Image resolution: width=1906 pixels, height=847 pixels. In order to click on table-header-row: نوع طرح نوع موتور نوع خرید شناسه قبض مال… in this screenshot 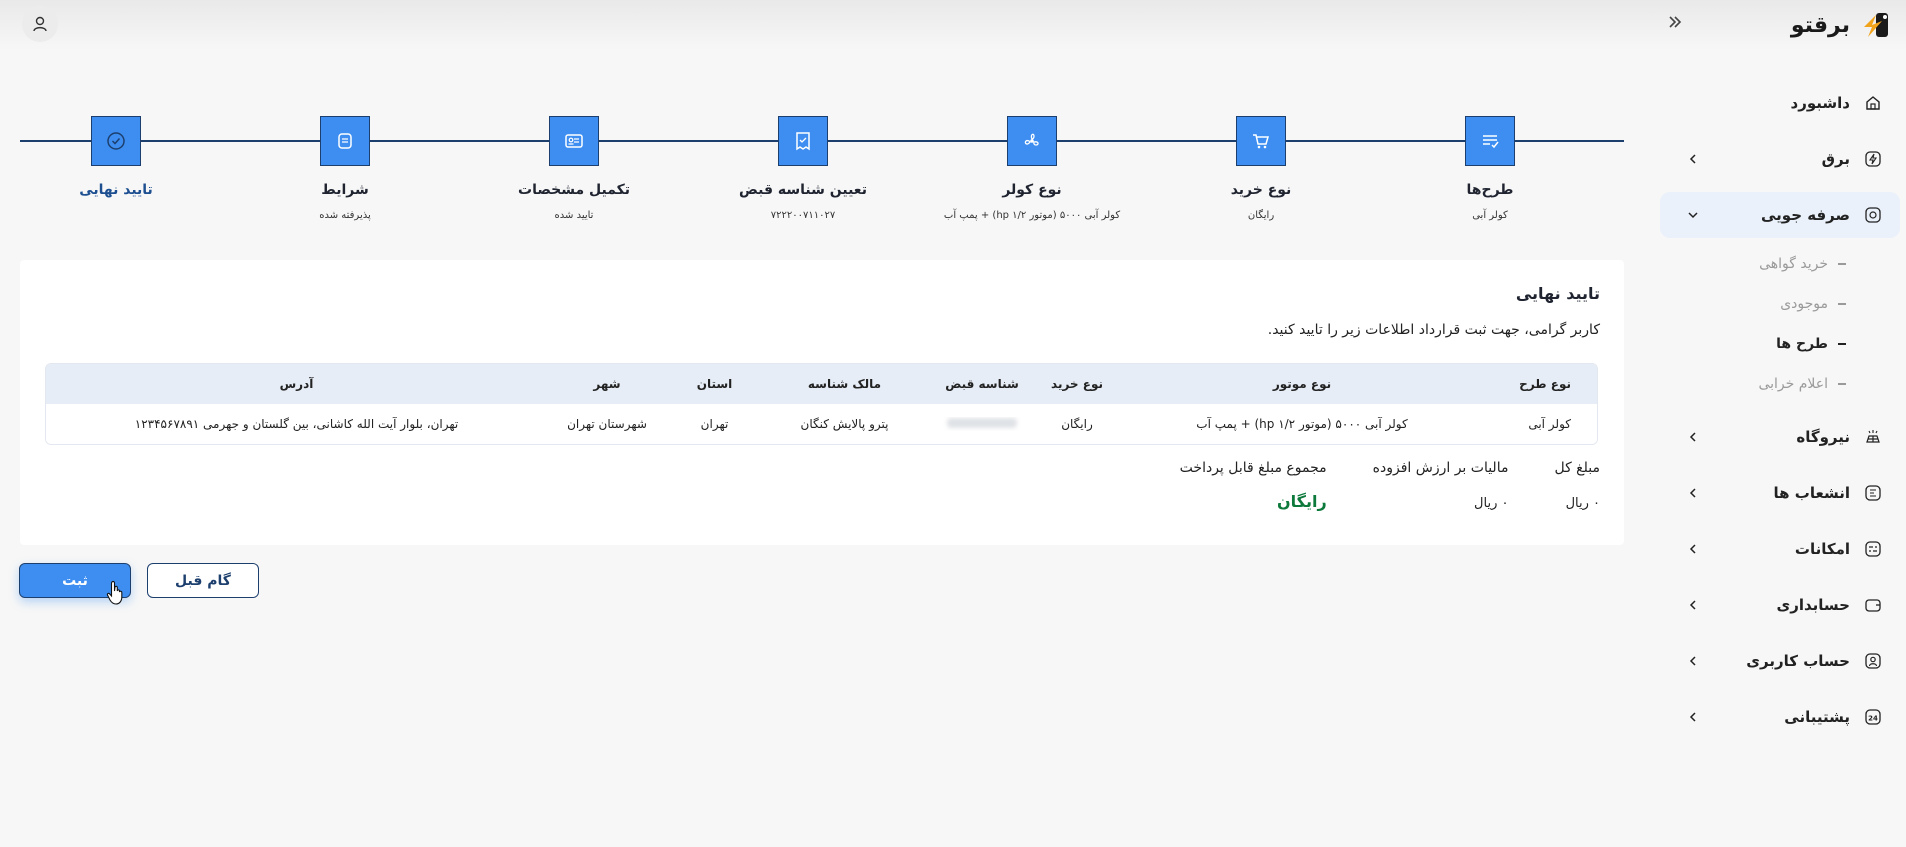, I will do `click(821, 384)`.